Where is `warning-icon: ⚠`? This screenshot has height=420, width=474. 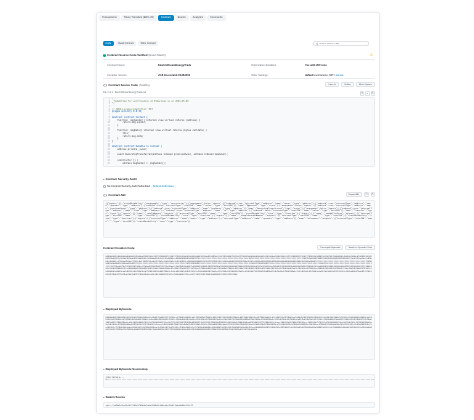
warning-icon: ⚠ is located at coordinates (371, 54).